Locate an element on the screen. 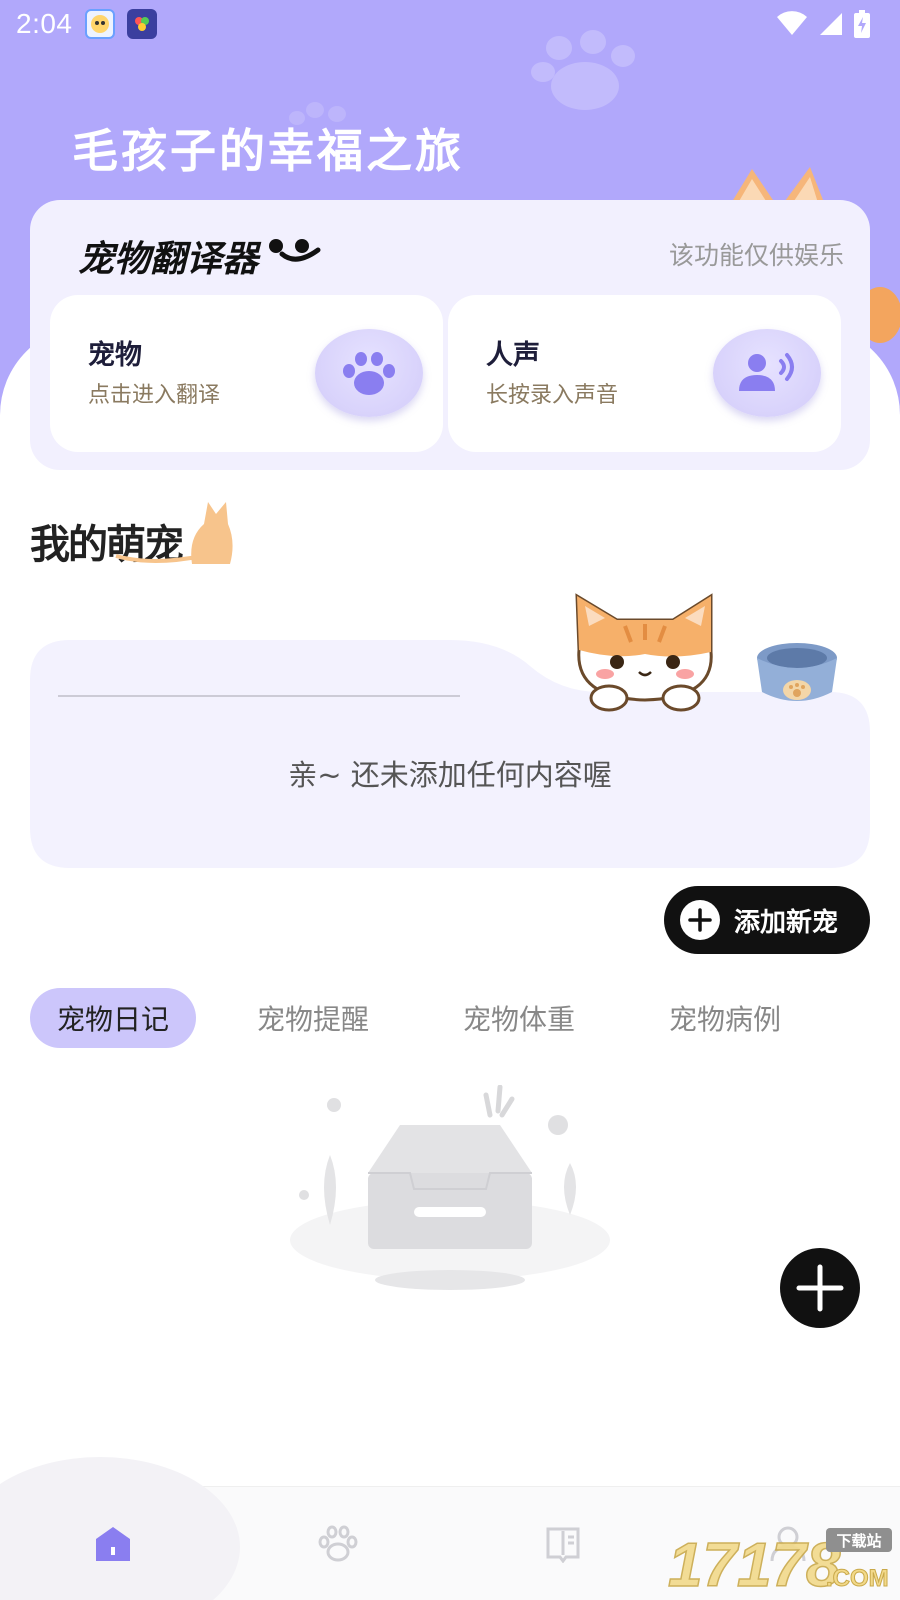 This screenshot has width=900, height=1600. nav-encyclopedia is located at coordinates (562, 1543).